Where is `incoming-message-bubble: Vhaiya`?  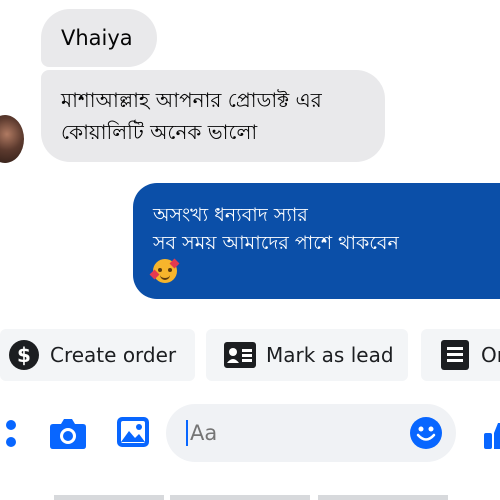 incoming-message-bubble: Vhaiya is located at coordinates (99, 38).